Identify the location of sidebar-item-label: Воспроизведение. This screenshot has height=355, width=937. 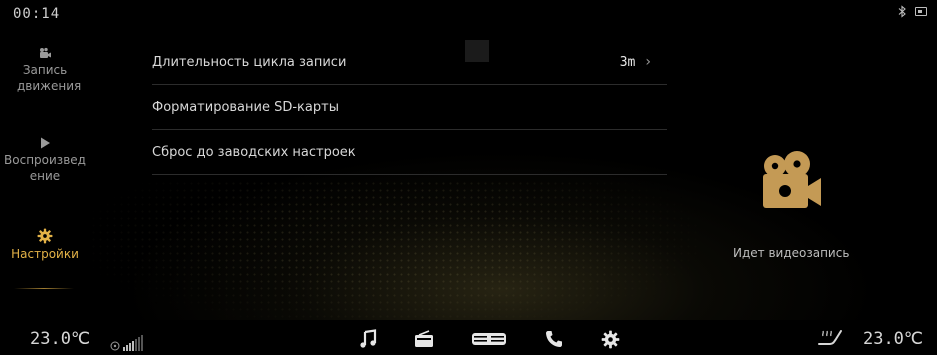
(45, 168).